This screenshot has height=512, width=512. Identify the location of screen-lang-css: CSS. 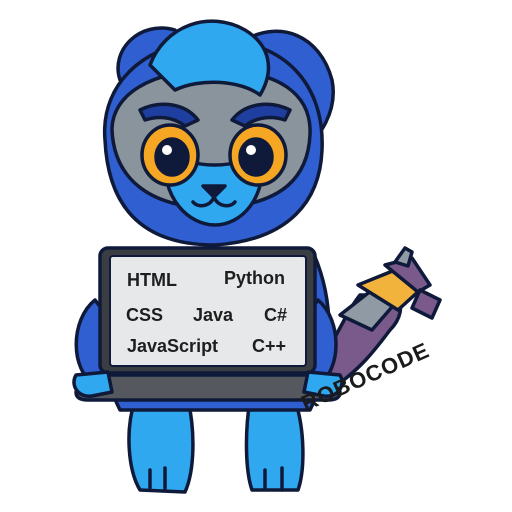
(145, 315).